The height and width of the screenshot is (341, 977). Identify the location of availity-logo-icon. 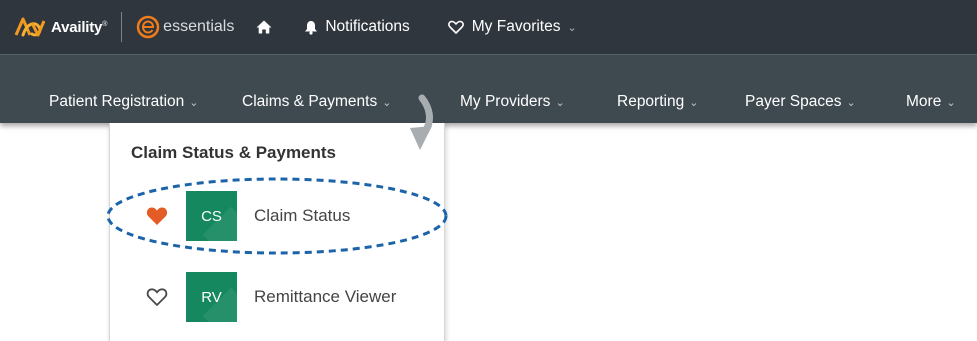
(30, 27).